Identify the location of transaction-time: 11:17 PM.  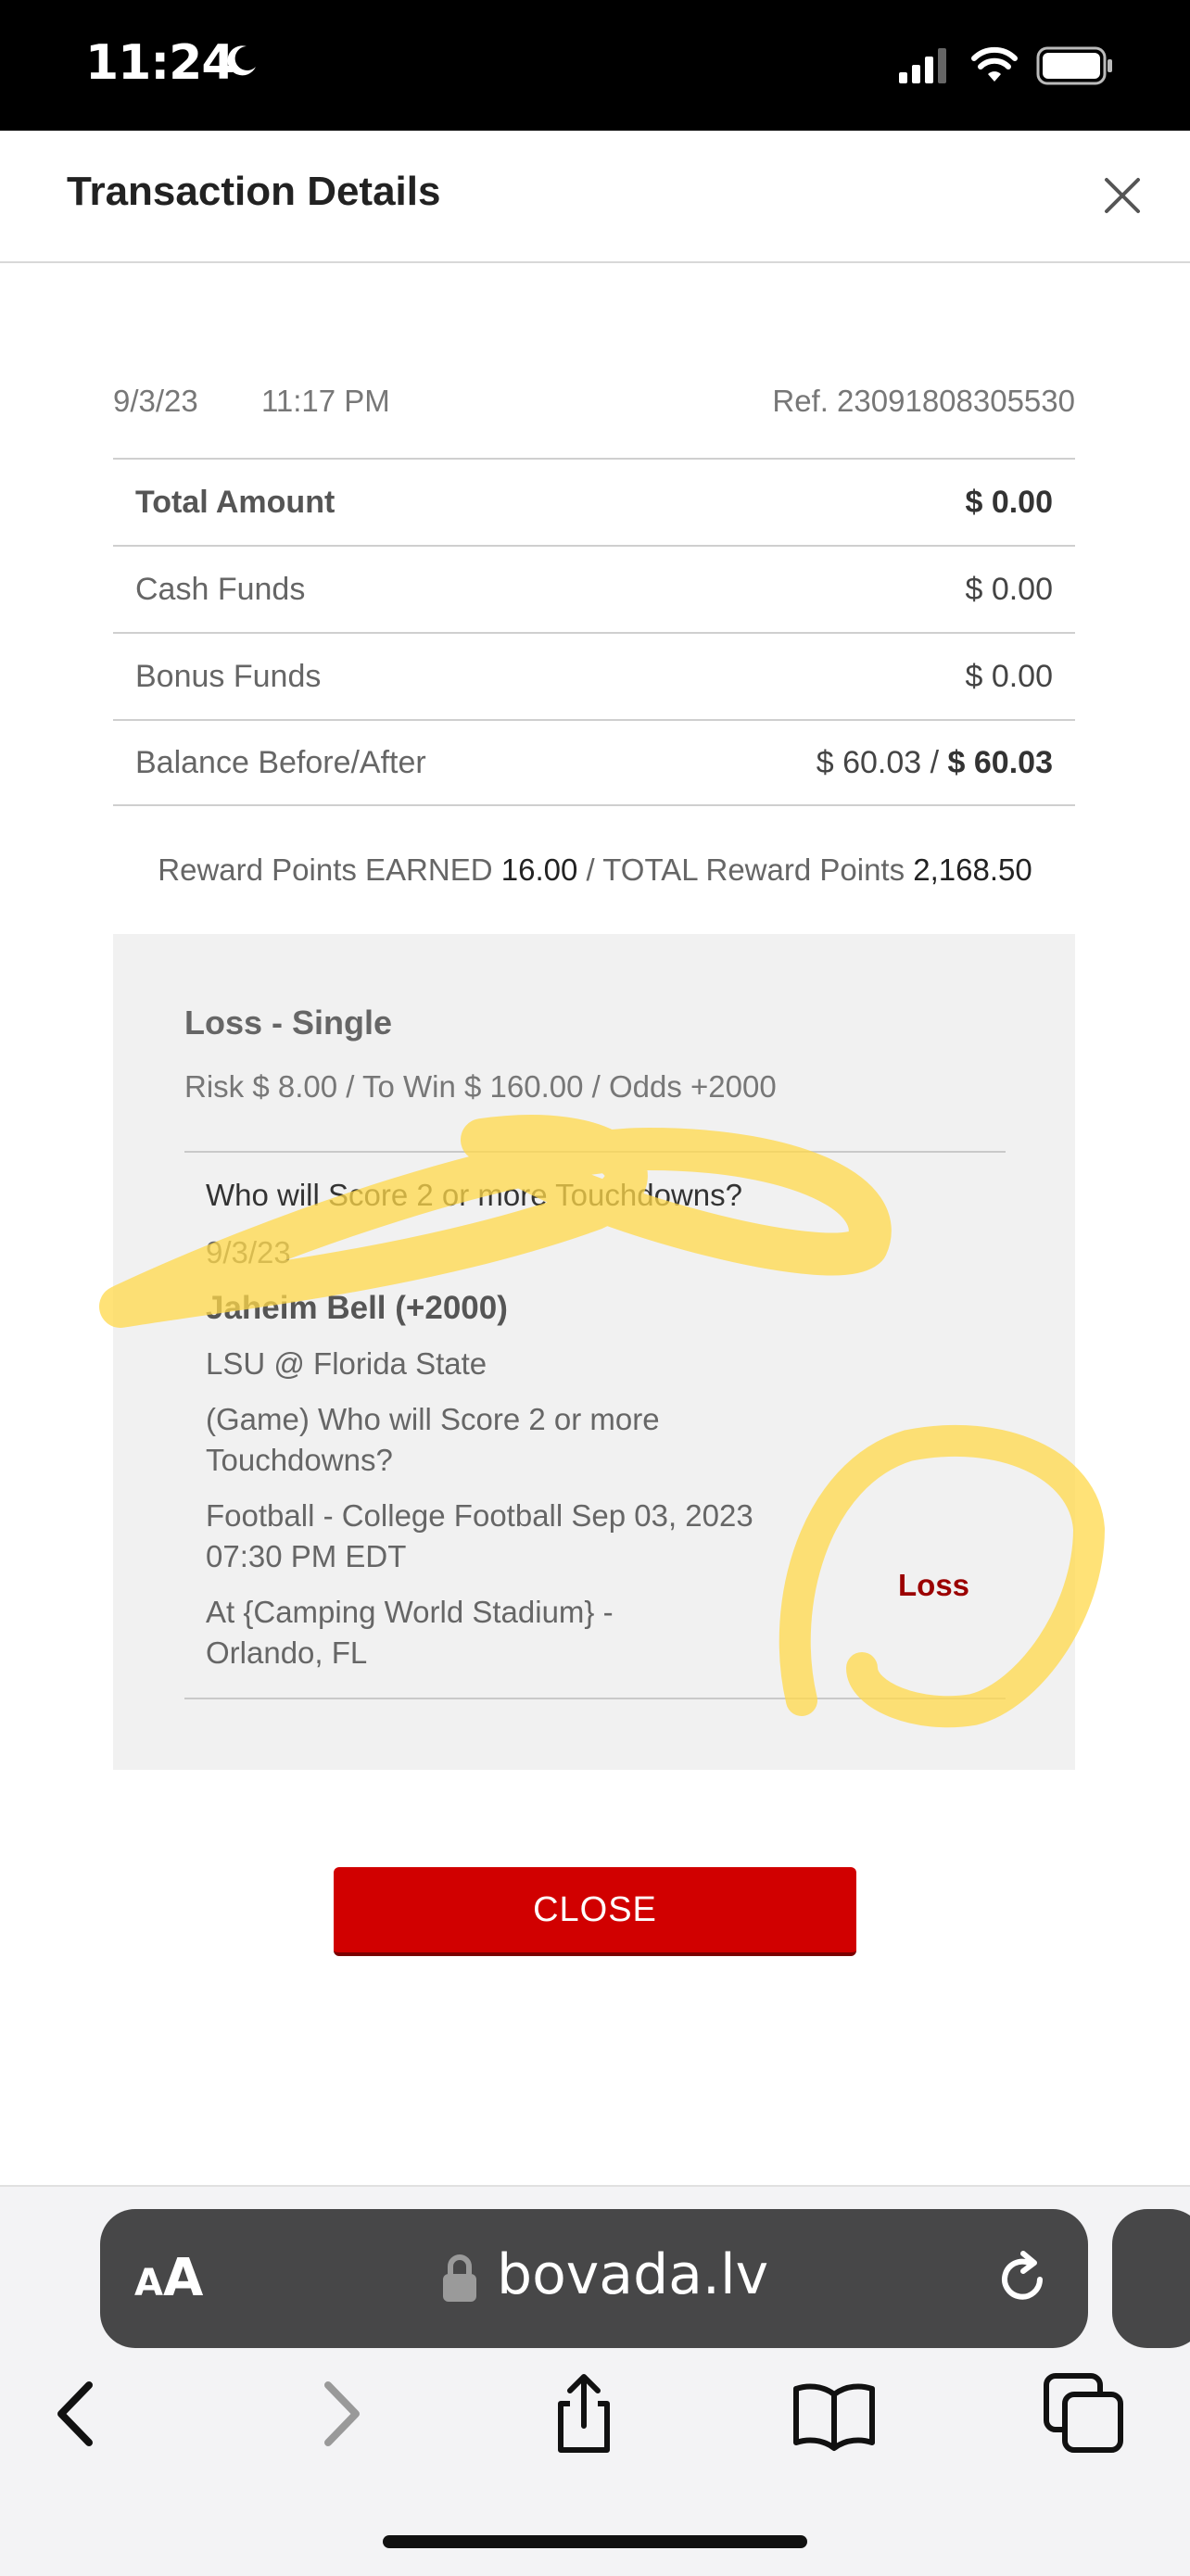
(325, 401).